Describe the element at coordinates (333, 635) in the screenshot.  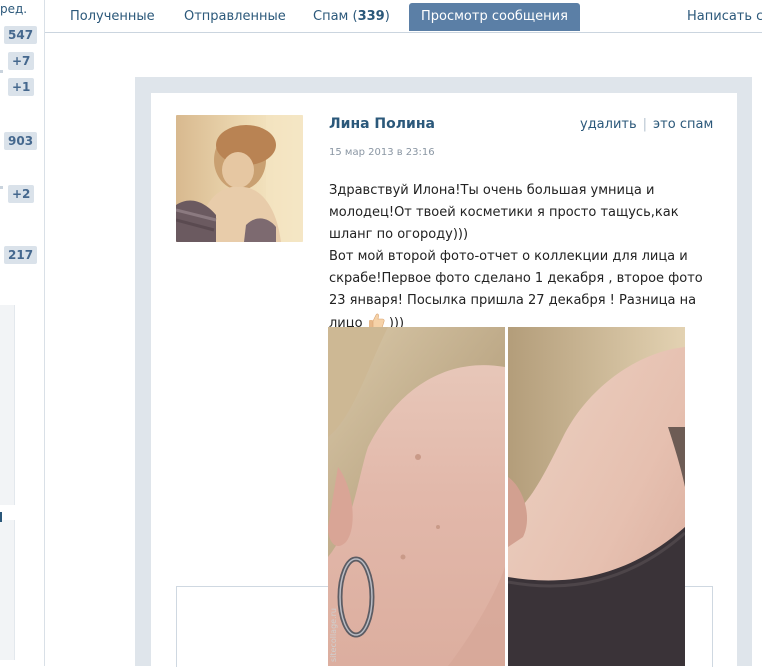
I see `photo-watermark: sitecollage.ru` at that location.